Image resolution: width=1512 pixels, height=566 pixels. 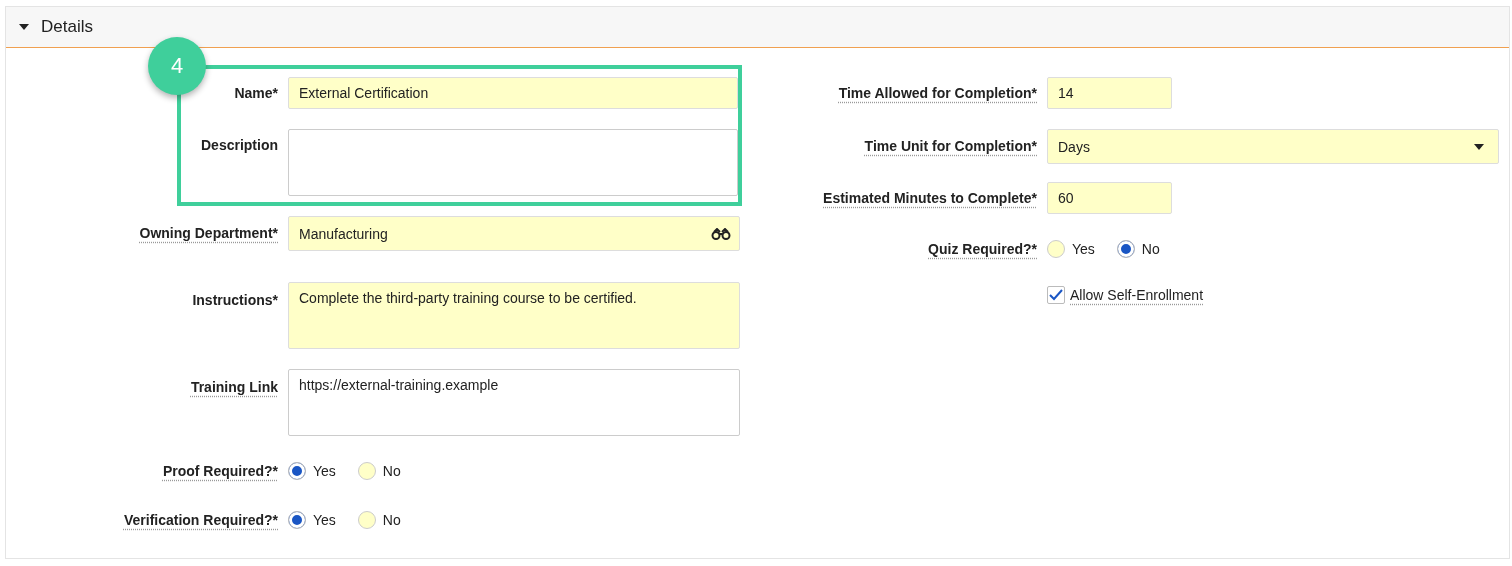 What do you see at coordinates (982, 249) in the screenshot?
I see `field-label: Quiz Required?*` at bounding box center [982, 249].